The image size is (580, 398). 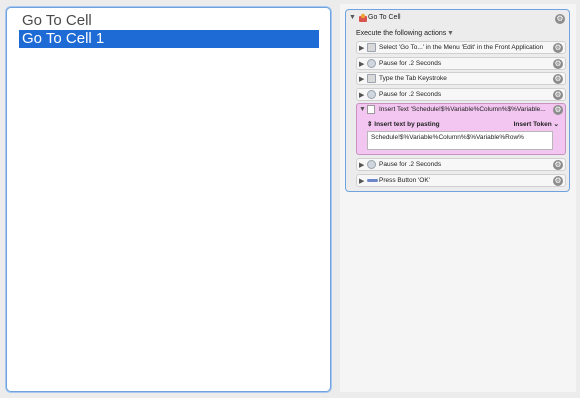 What do you see at coordinates (371, 78) in the screenshot?
I see `keyboard-icon` at bounding box center [371, 78].